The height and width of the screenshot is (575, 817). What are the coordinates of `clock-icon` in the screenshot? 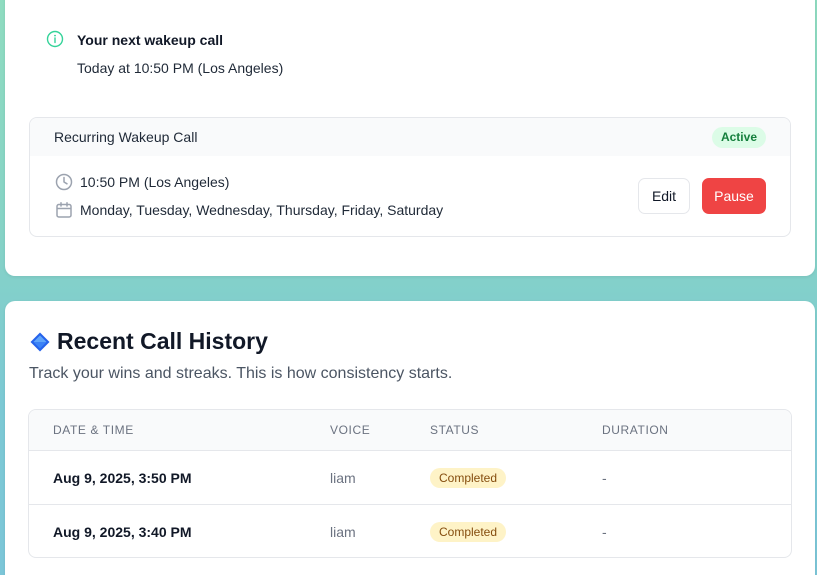 It's located at (64, 182).